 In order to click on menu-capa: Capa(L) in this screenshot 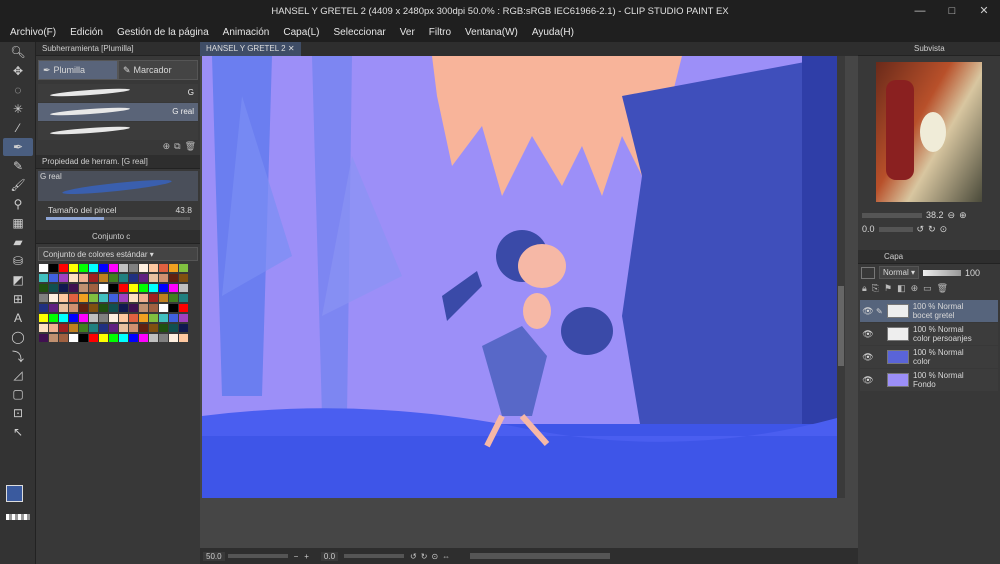, I will do `click(301, 32)`.